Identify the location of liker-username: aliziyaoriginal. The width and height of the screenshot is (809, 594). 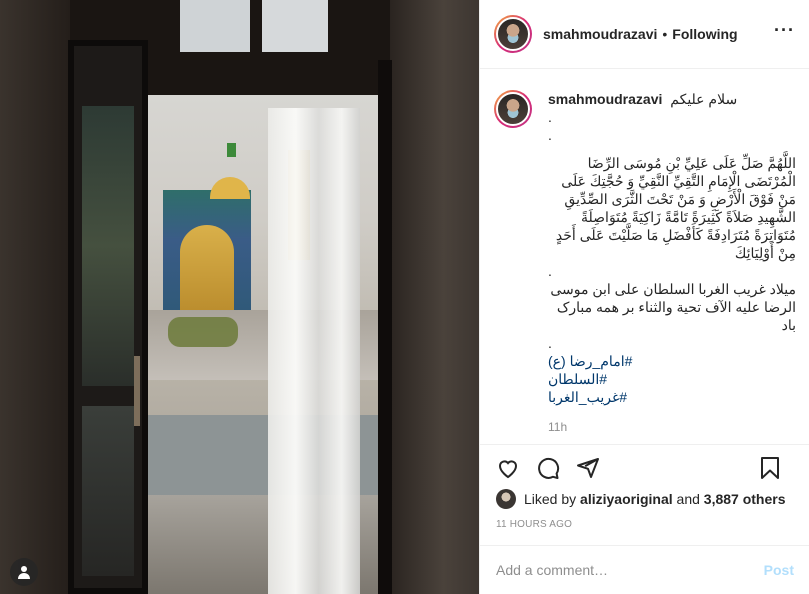
(626, 499).